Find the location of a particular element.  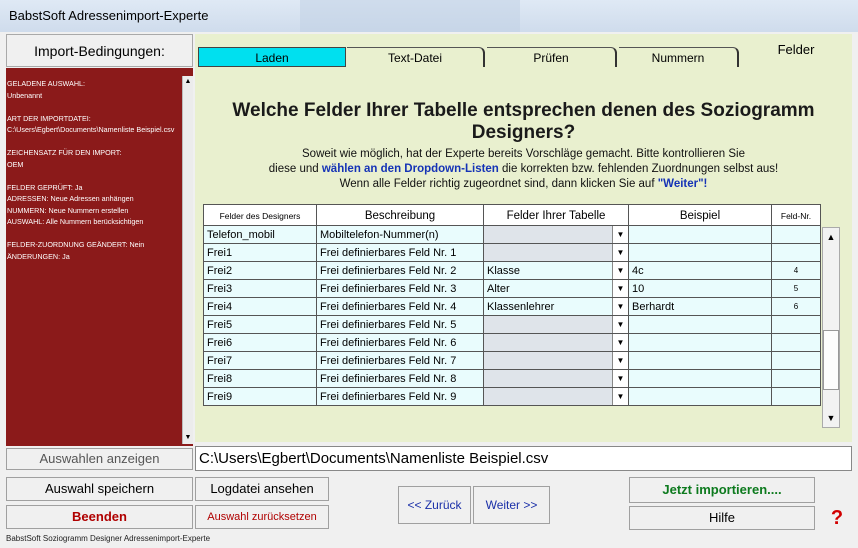

table-field-select-cell: Alter ▼ is located at coordinates (556, 289).